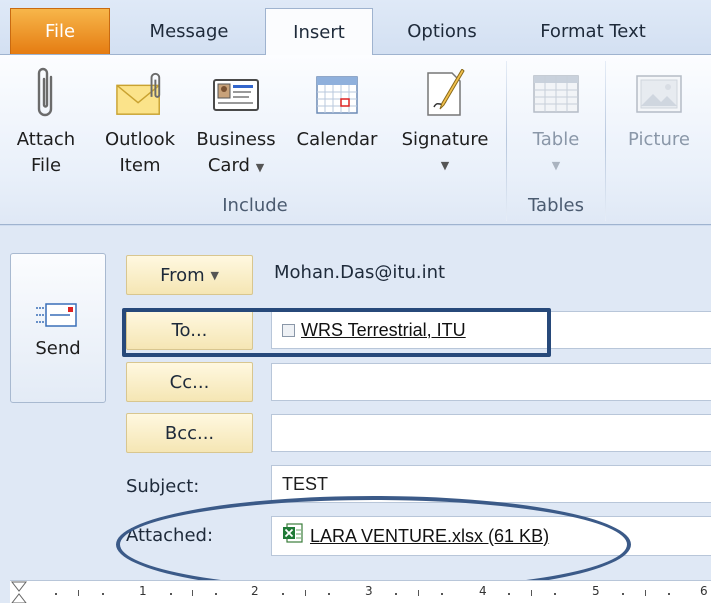  Describe the element at coordinates (46, 139) in the screenshot. I see `attach-file-label-1: Attach` at that location.